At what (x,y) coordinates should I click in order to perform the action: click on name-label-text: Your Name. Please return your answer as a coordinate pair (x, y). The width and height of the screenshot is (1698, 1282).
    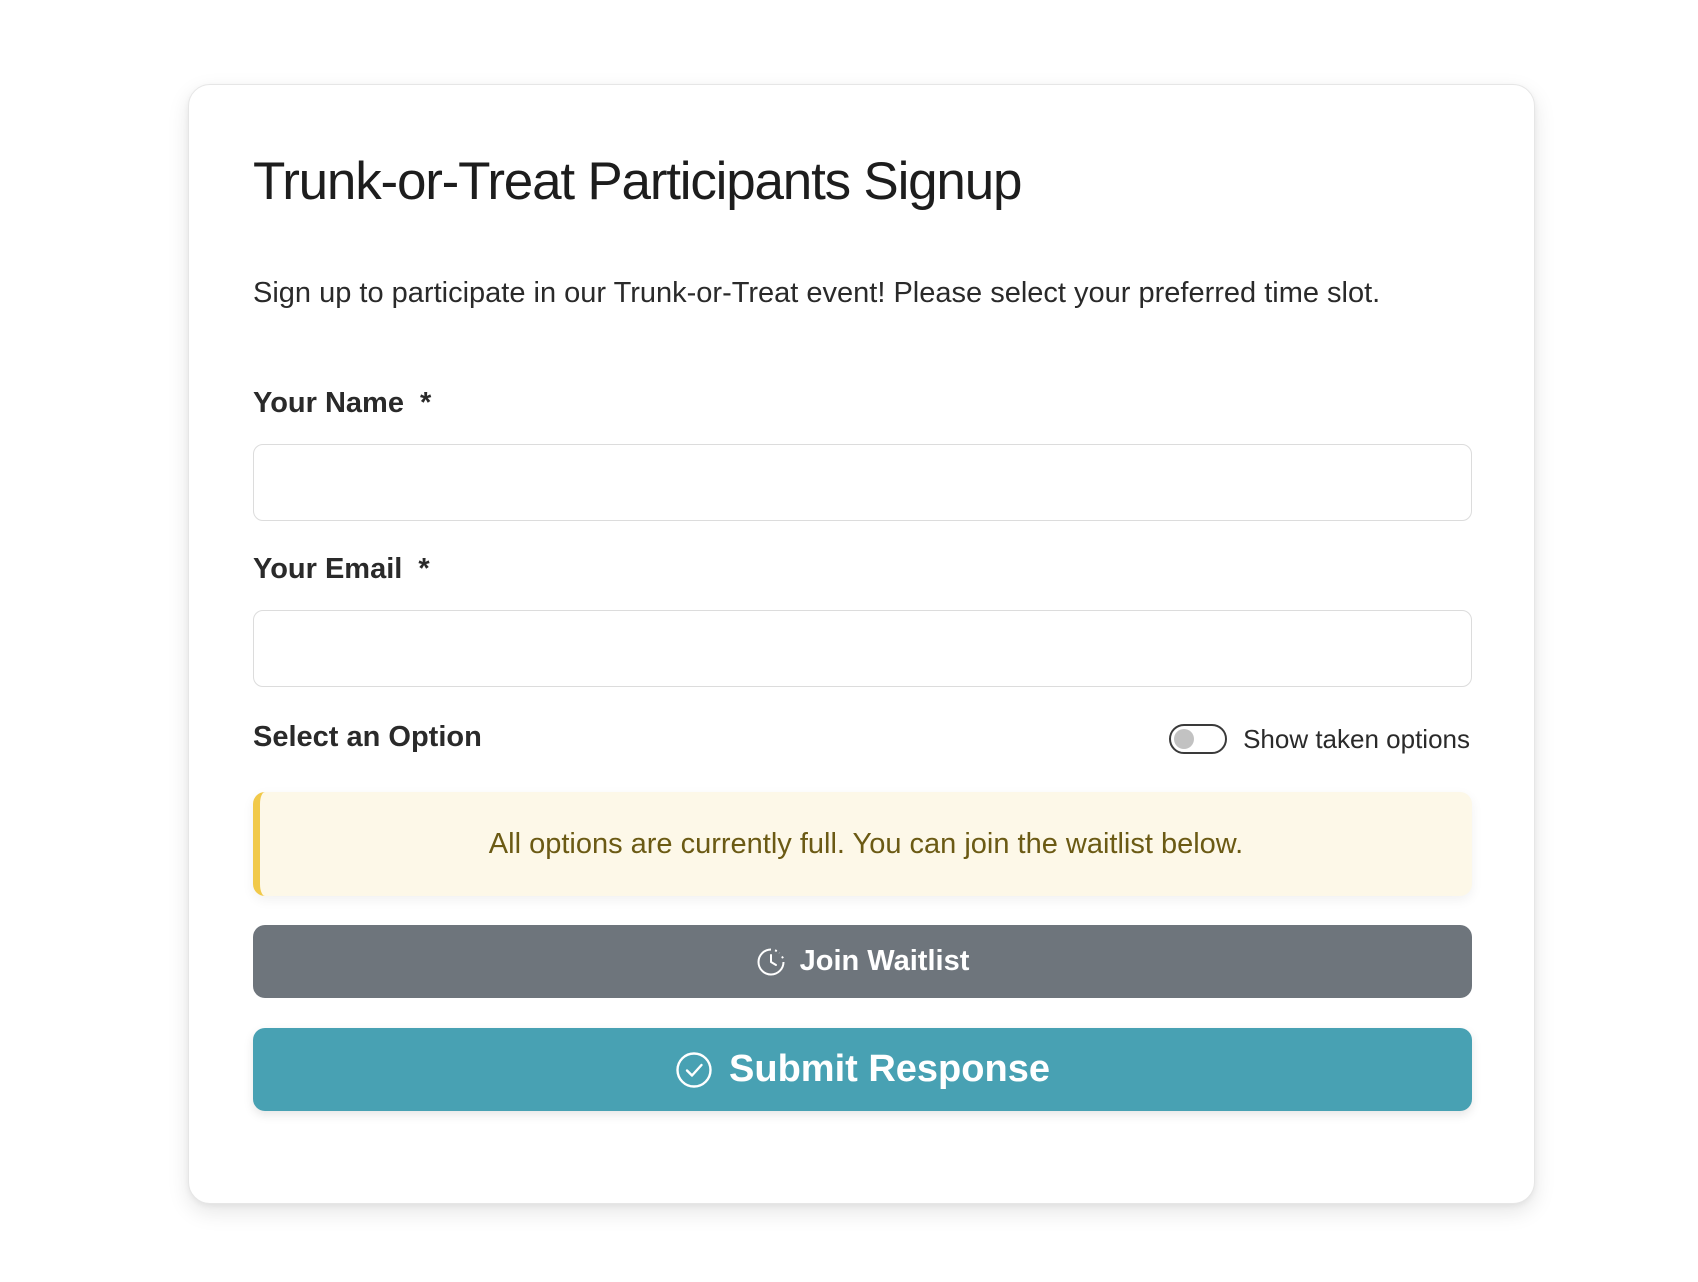
    Looking at the image, I should click on (328, 403).